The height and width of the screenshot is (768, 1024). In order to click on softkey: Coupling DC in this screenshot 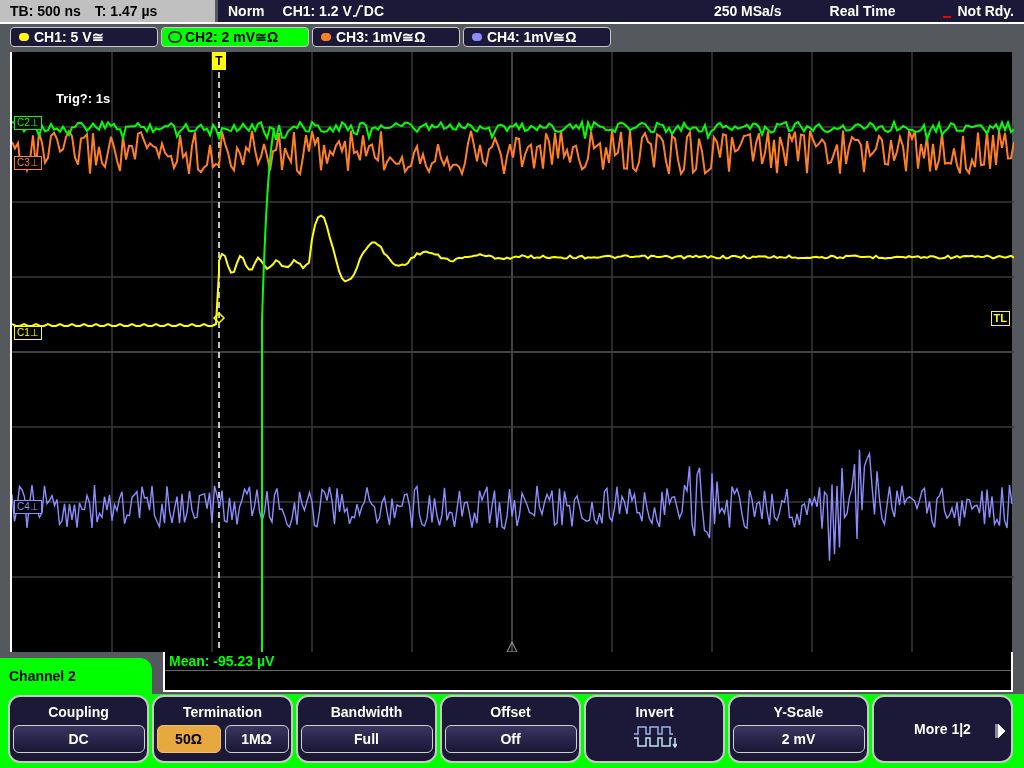, I will do `click(78, 729)`.